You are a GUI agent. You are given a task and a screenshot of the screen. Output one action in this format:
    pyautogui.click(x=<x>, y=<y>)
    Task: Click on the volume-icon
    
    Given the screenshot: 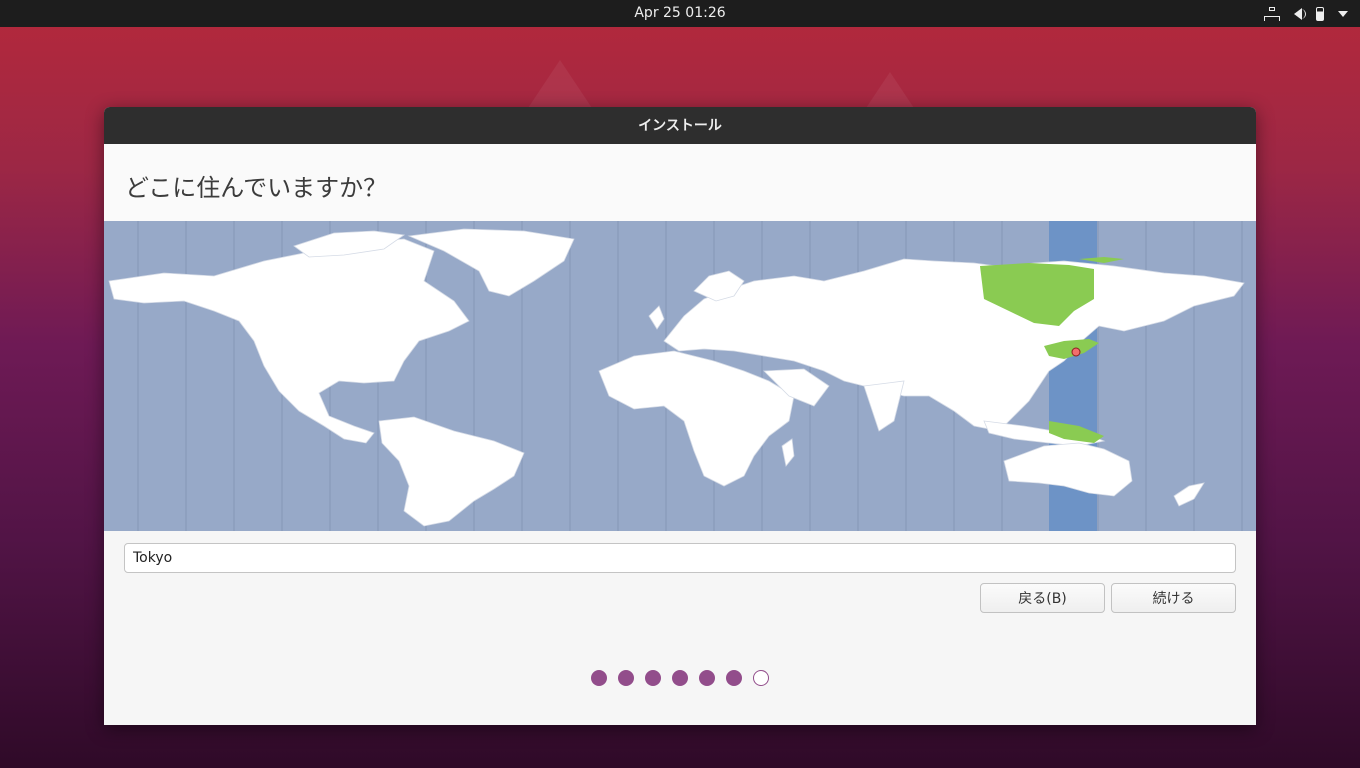 What is the action you would take?
    pyautogui.click(x=1300, y=13)
    